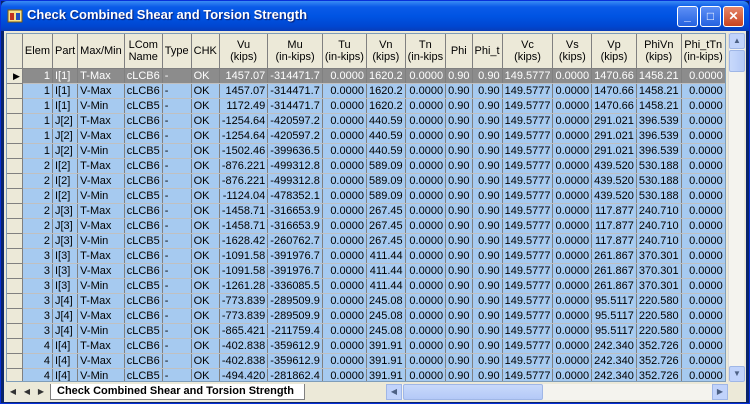  What do you see at coordinates (15, 51) in the screenshot?
I see `corner-header` at bounding box center [15, 51].